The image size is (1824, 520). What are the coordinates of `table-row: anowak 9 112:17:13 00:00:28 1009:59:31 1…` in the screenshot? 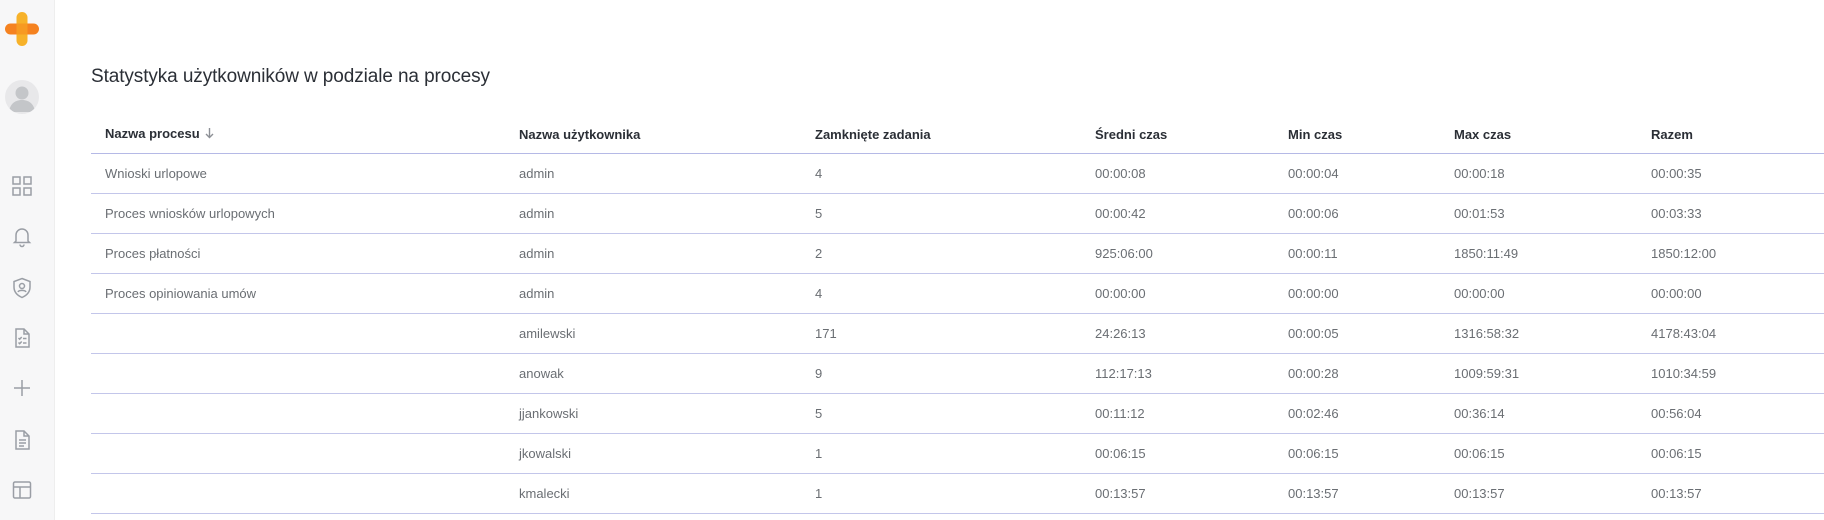 It's located at (957, 373).